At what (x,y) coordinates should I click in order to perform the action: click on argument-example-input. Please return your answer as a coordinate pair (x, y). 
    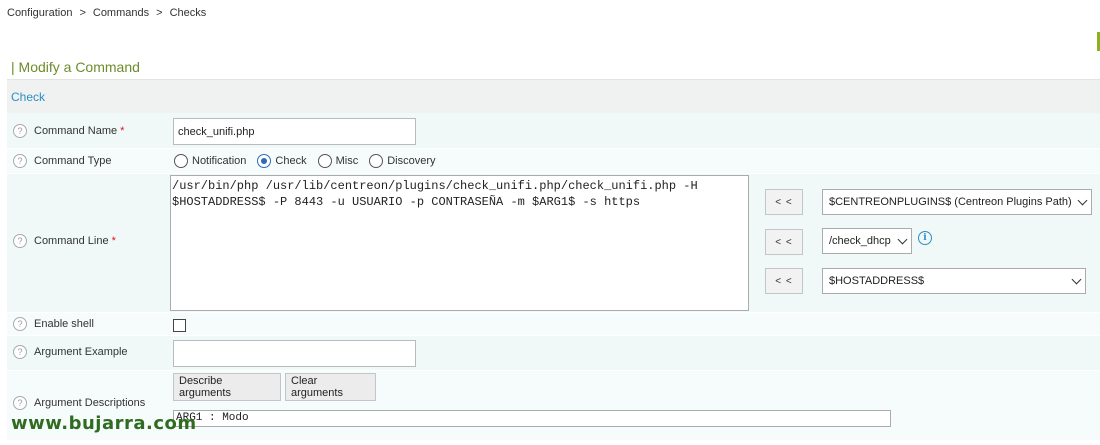
    Looking at the image, I should click on (294, 353).